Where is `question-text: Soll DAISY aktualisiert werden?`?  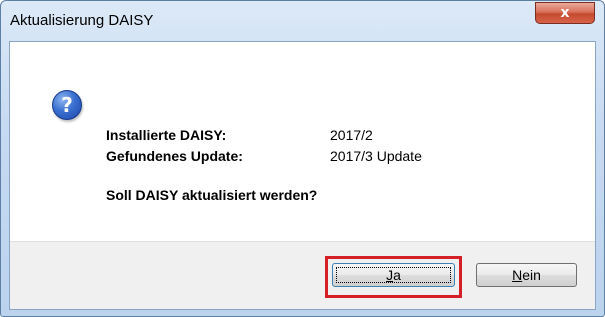
question-text: Soll DAISY aktualisiert werden? is located at coordinates (212, 195).